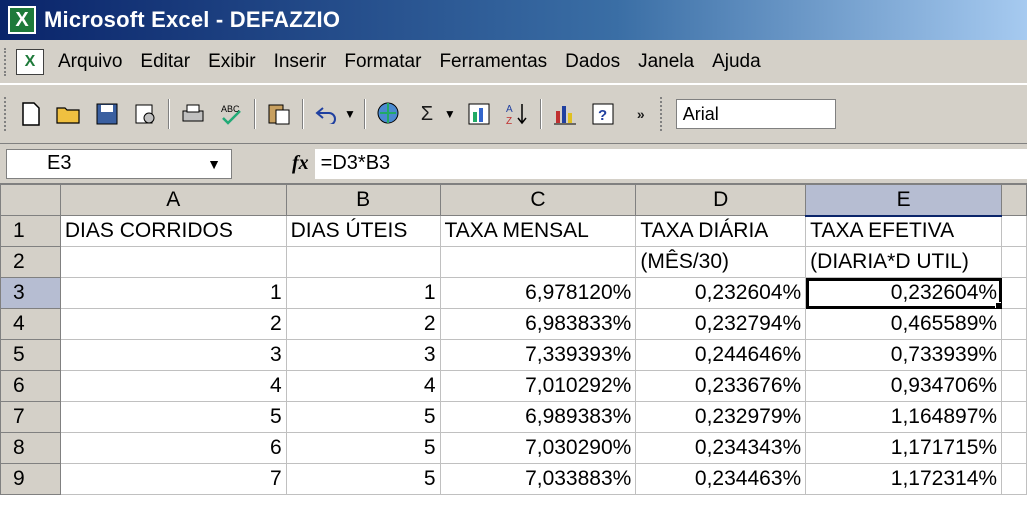 The image size is (1027, 529). I want to click on excel-app-icon: X, so click(22, 20).